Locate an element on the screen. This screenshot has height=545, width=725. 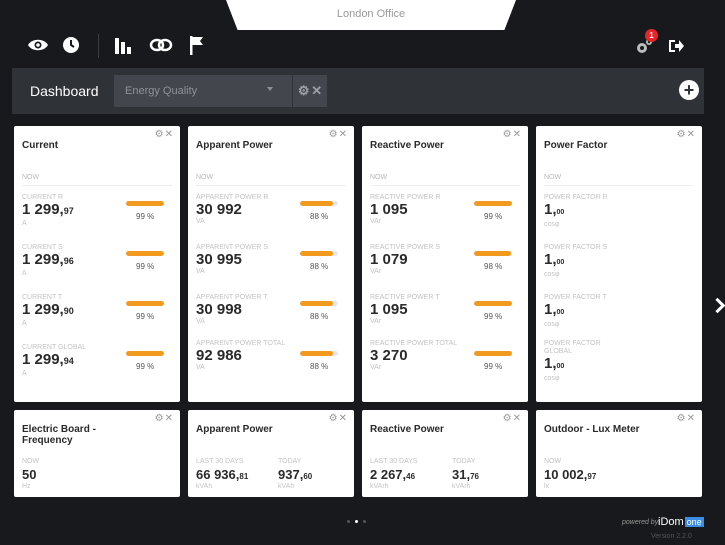
metric-unit: Hz is located at coordinates (26, 486).